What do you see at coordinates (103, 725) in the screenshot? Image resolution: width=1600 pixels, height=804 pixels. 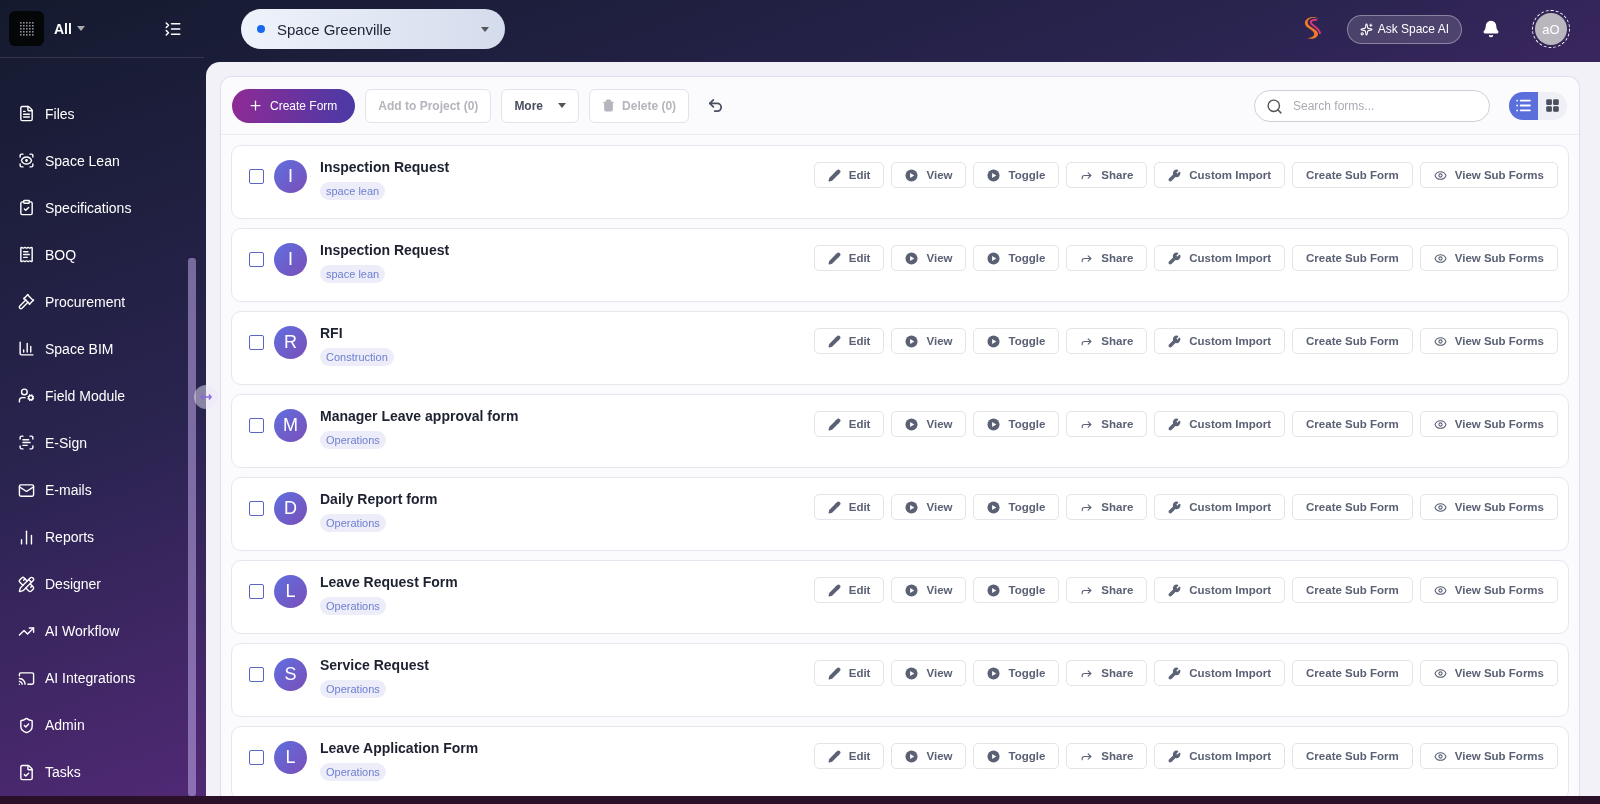 I see `sidebar-item: Admin` at bounding box center [103, 725].